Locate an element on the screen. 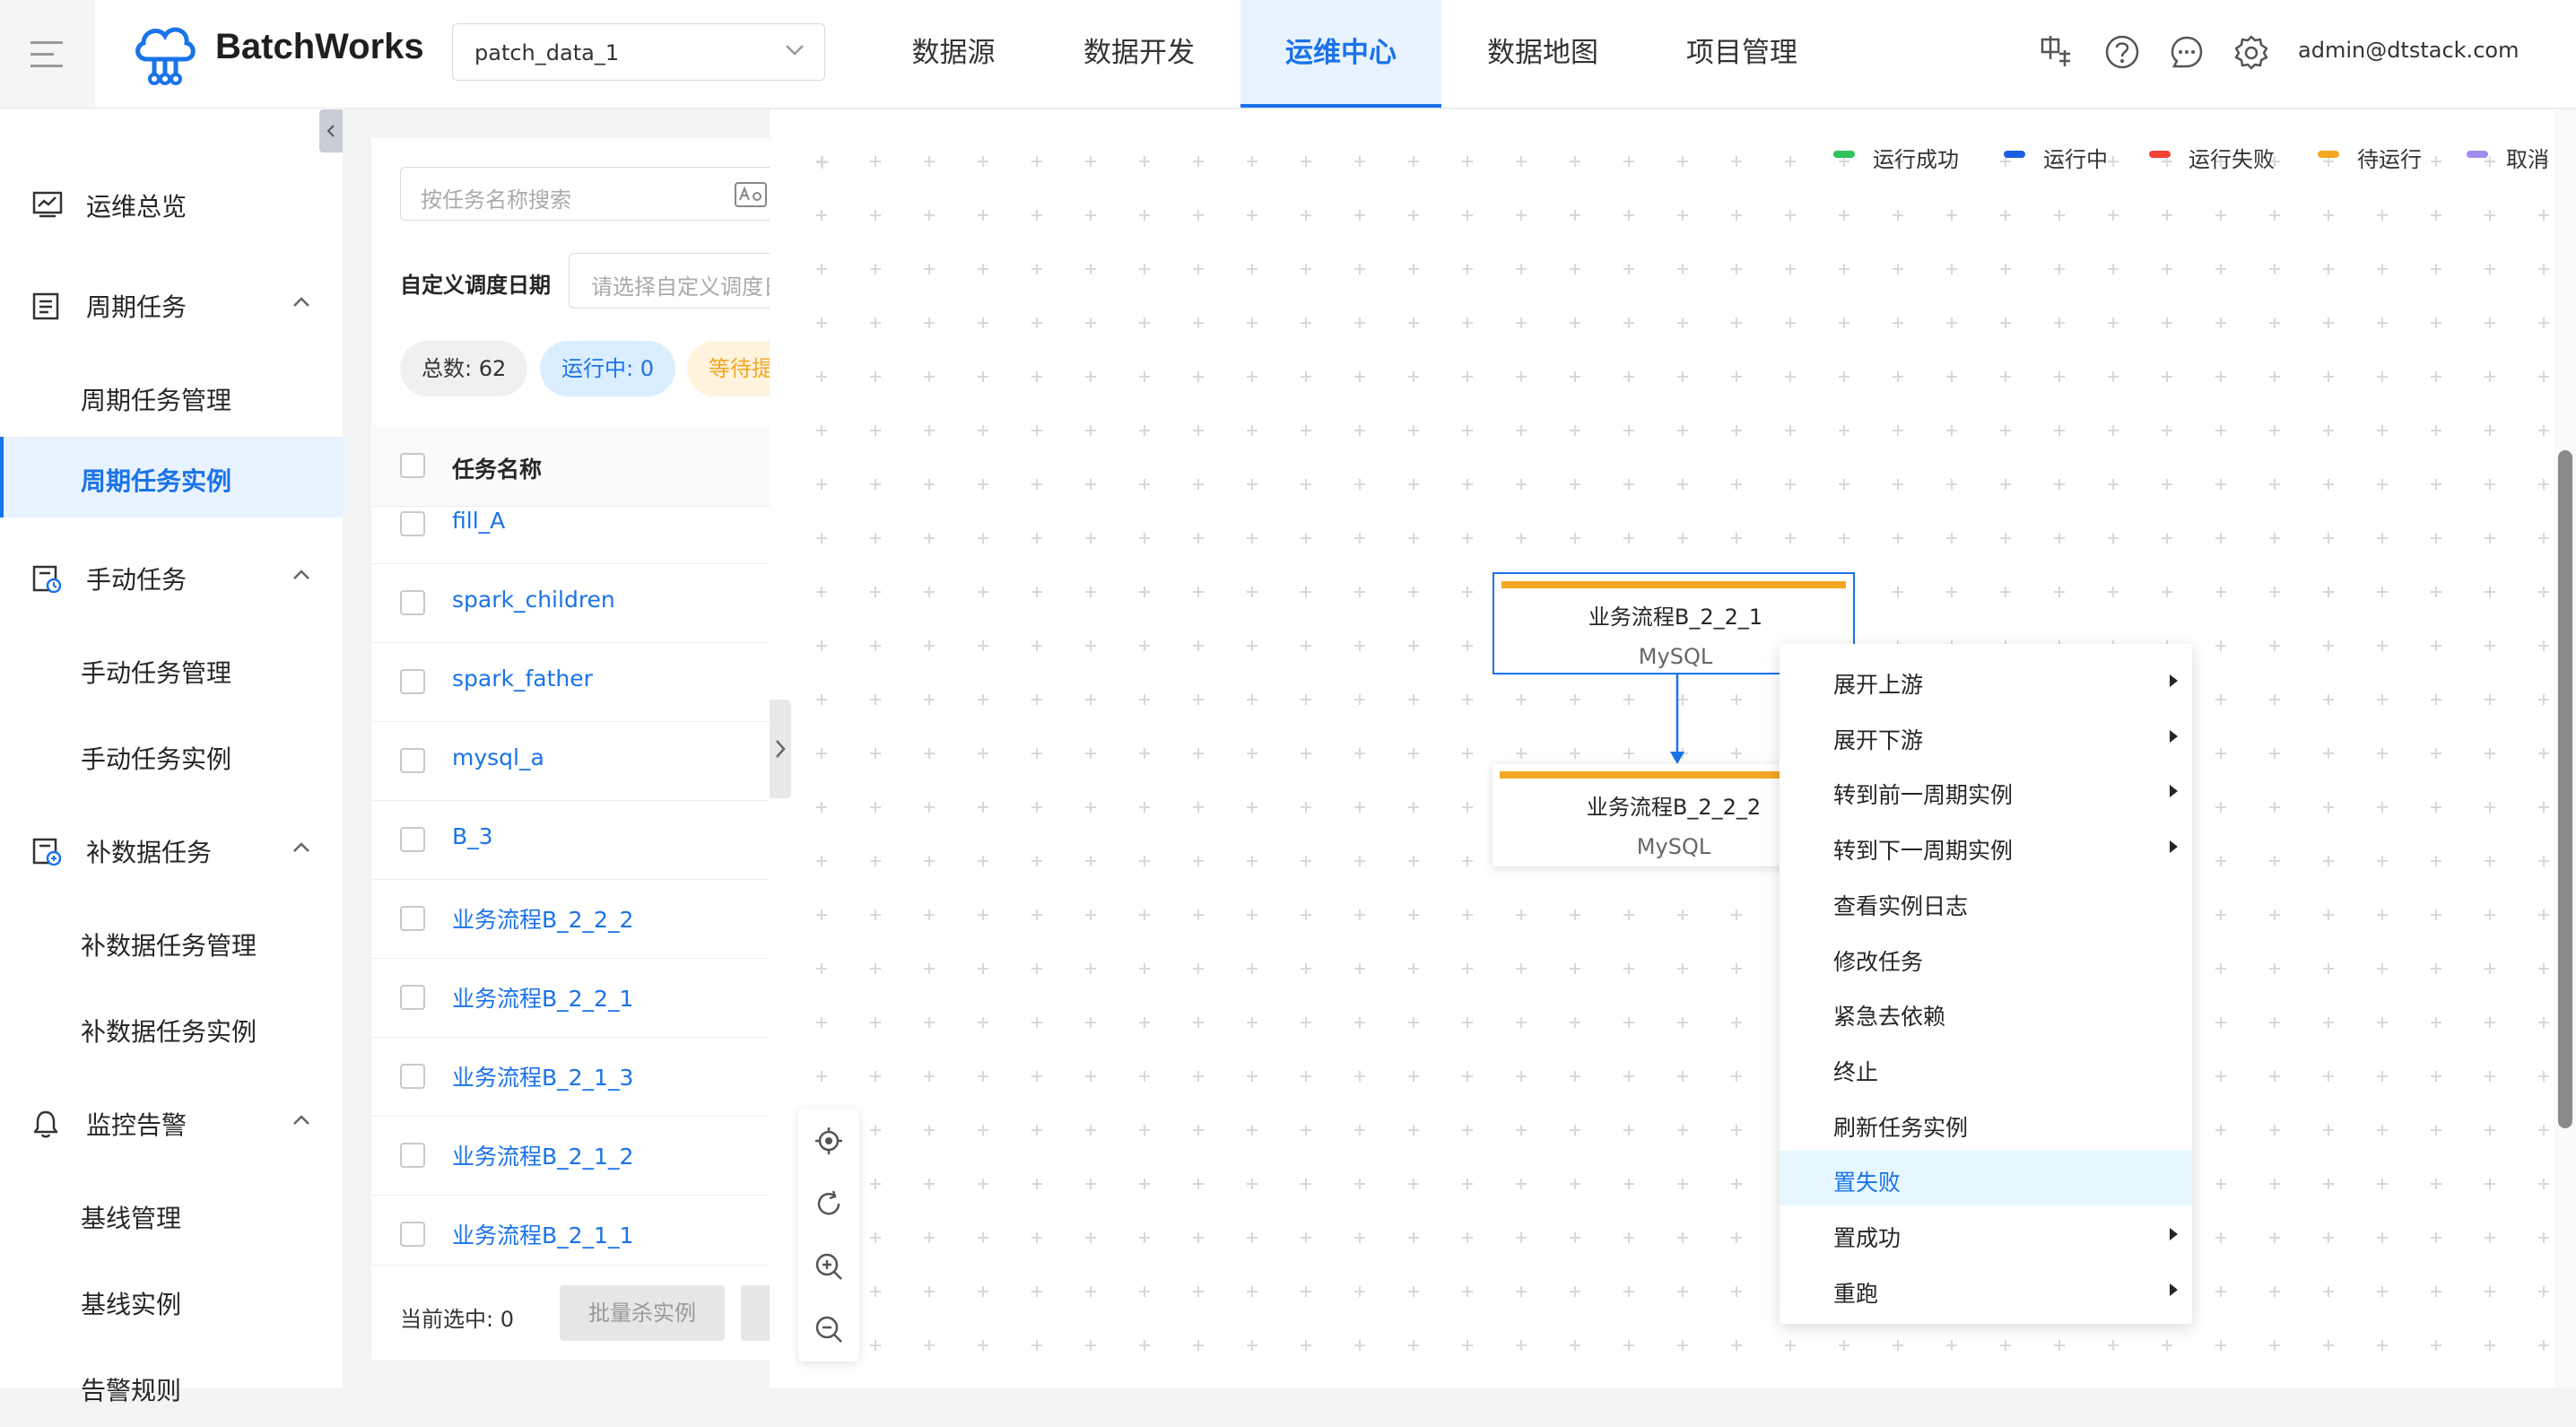 This screenshot has height=1427, width=2576. table-row: 业务流程B_2_2_2 is located at coordinates (571, 919).